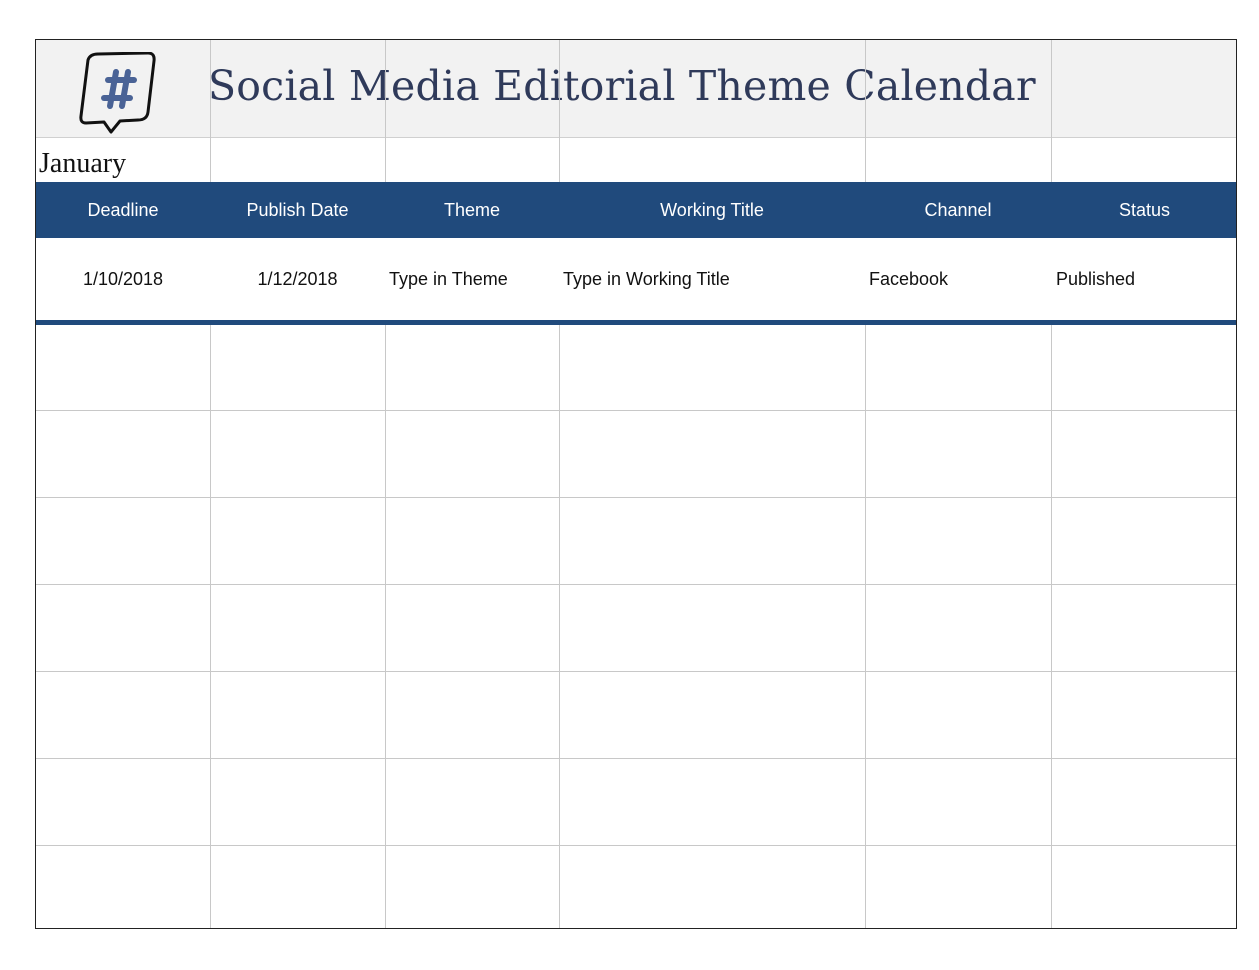  I want to click on title-band: Social Media Editorial Theme Calendar, so click(636, 89).